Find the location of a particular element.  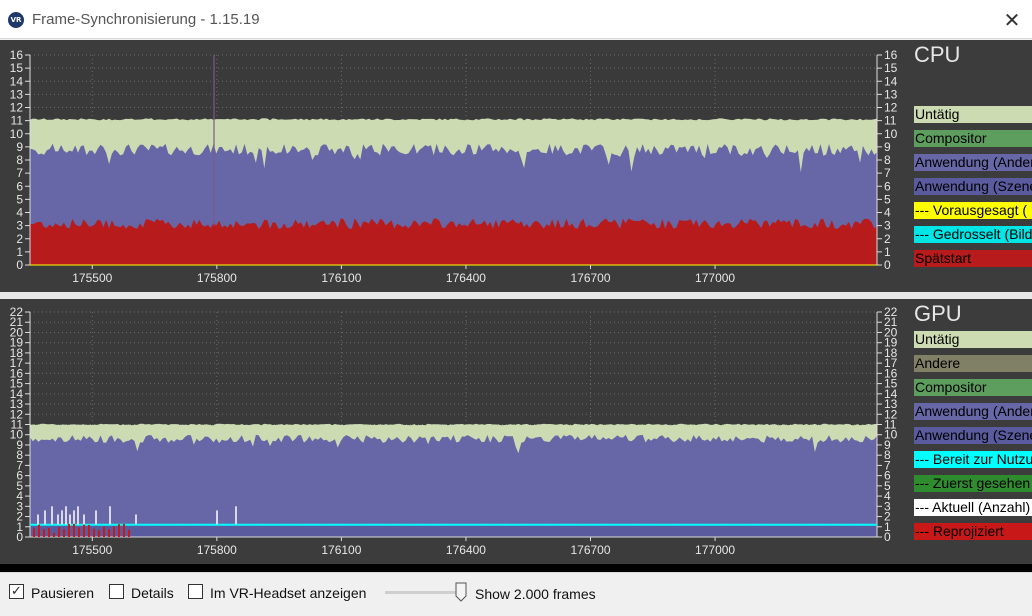

area-anwendung-szene- is located at coordinates (453, 485).